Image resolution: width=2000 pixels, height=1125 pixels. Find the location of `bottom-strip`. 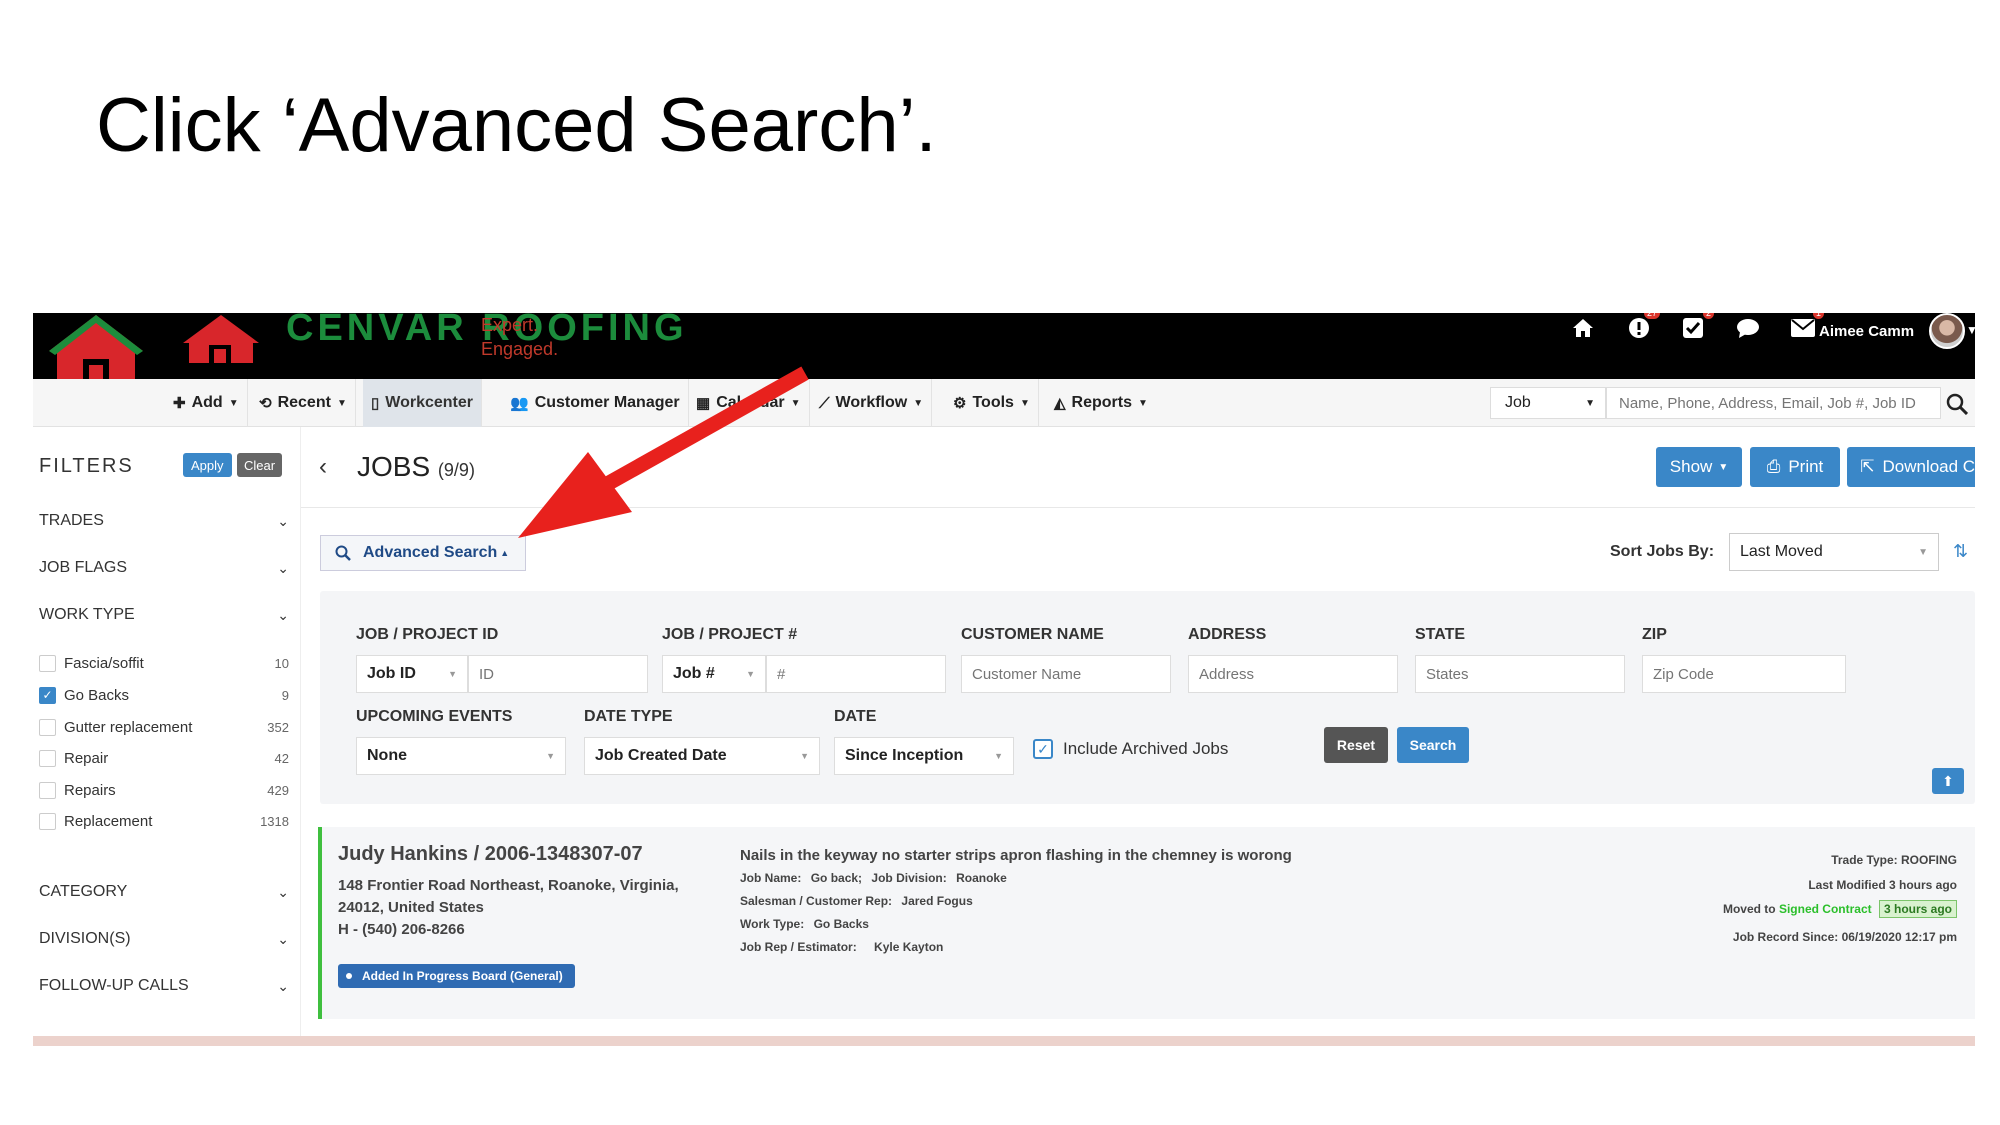

bottom-strip is located at coordinates (1004, 1041).